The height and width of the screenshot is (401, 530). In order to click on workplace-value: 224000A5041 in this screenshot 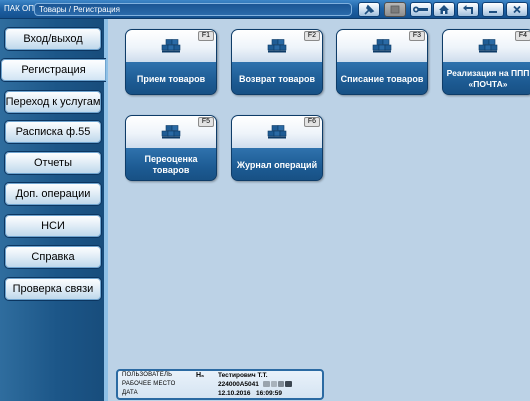, I will do `click(238, 384)`.